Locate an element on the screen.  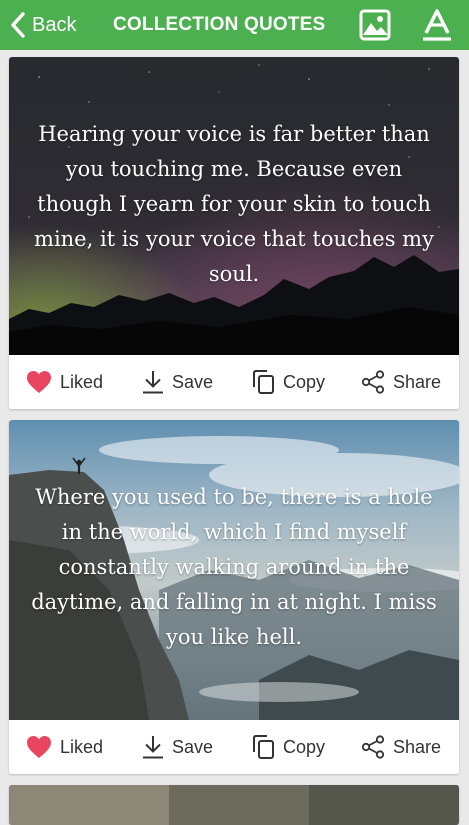
back-button: Back is located at coordinates (43, 25).